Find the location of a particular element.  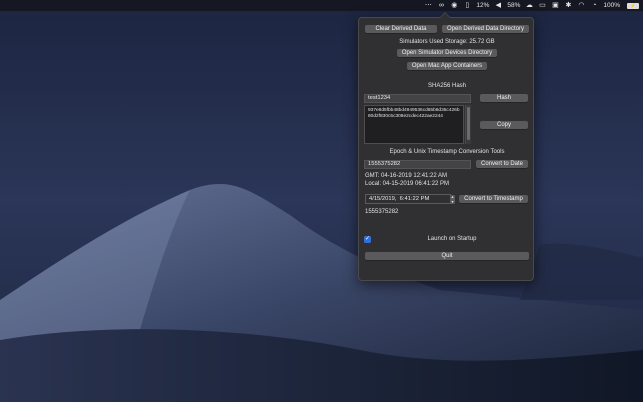

hash-output-scroll-thumb is located at coordinates (468, 123).